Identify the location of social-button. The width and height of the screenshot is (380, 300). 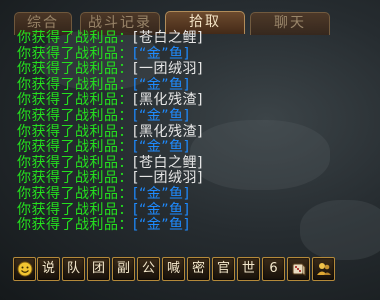
(323, 269).